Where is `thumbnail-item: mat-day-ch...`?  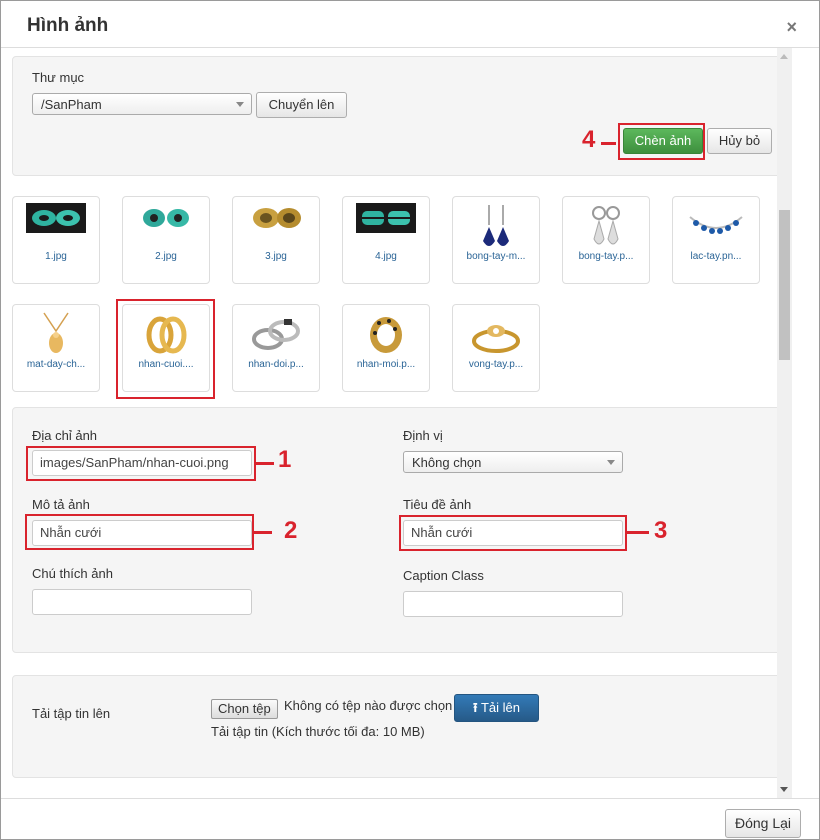
thumbnail-item: mat-day-ch... is located at coordinates (56, 348).